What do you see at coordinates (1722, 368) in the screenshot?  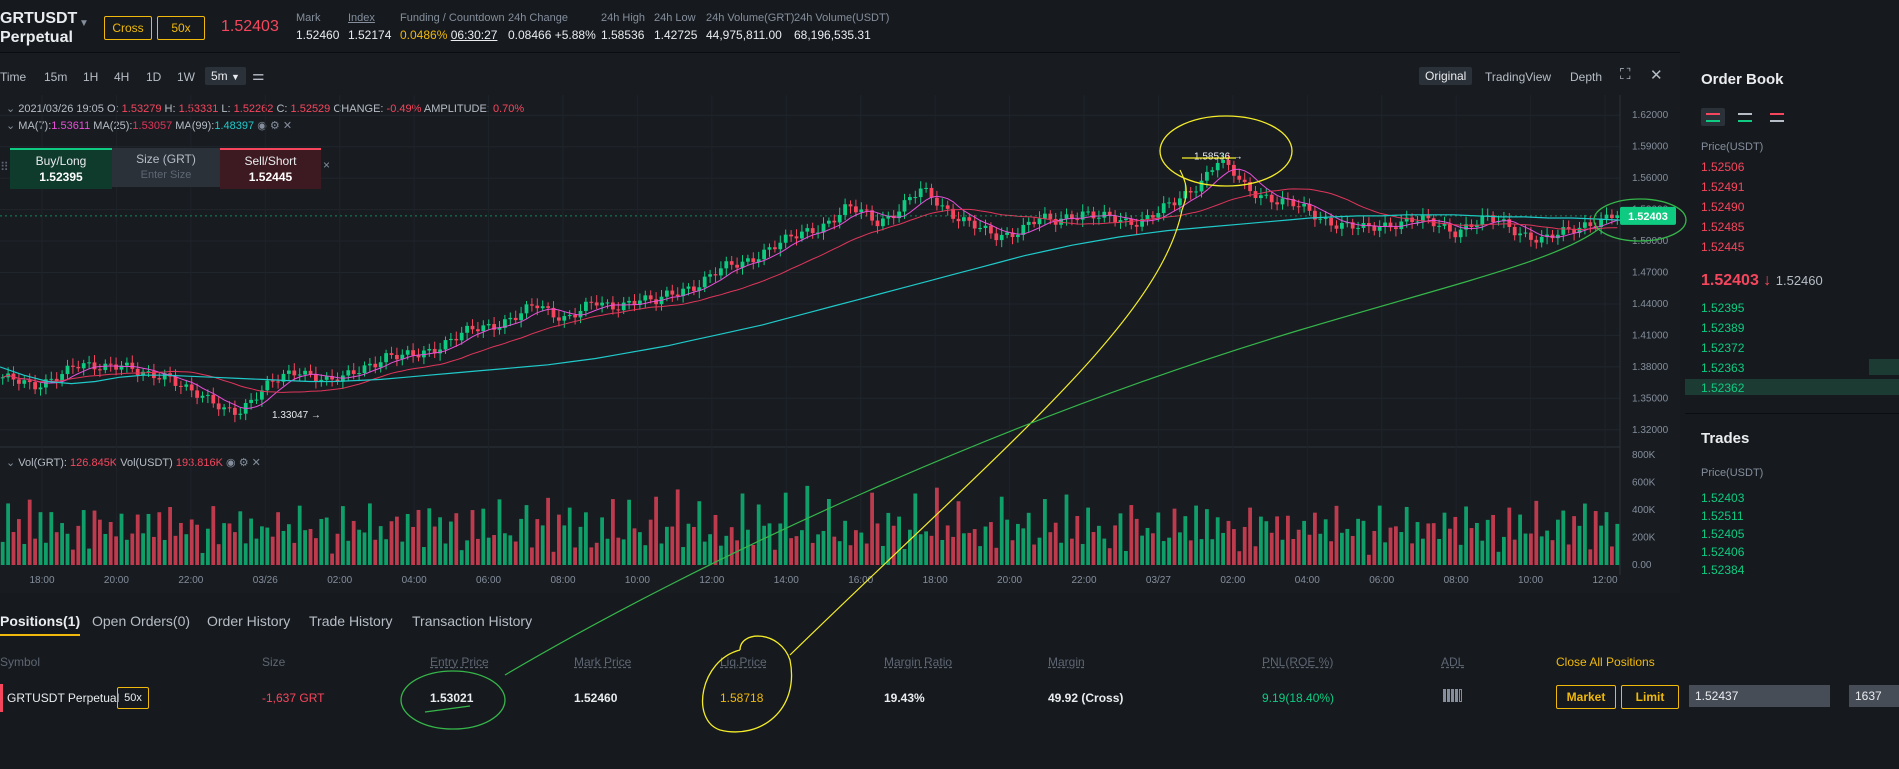 I see `bid-row: 1.52363` at bounding box center [1722, 368].